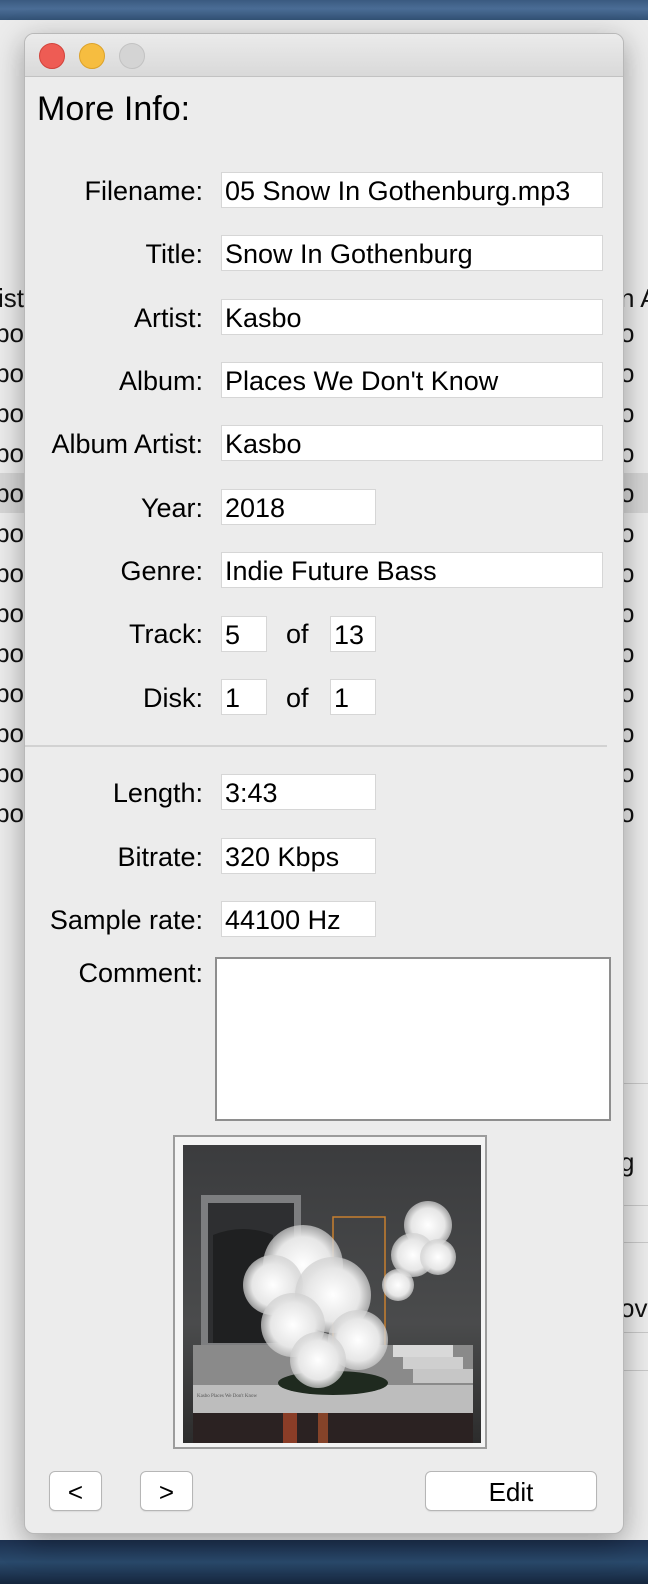 The height and width of the screenshot is (1584, 648). Describe the element at coordinates (92, 56) in the screenshot. I see `minimize-window-button` at that location.